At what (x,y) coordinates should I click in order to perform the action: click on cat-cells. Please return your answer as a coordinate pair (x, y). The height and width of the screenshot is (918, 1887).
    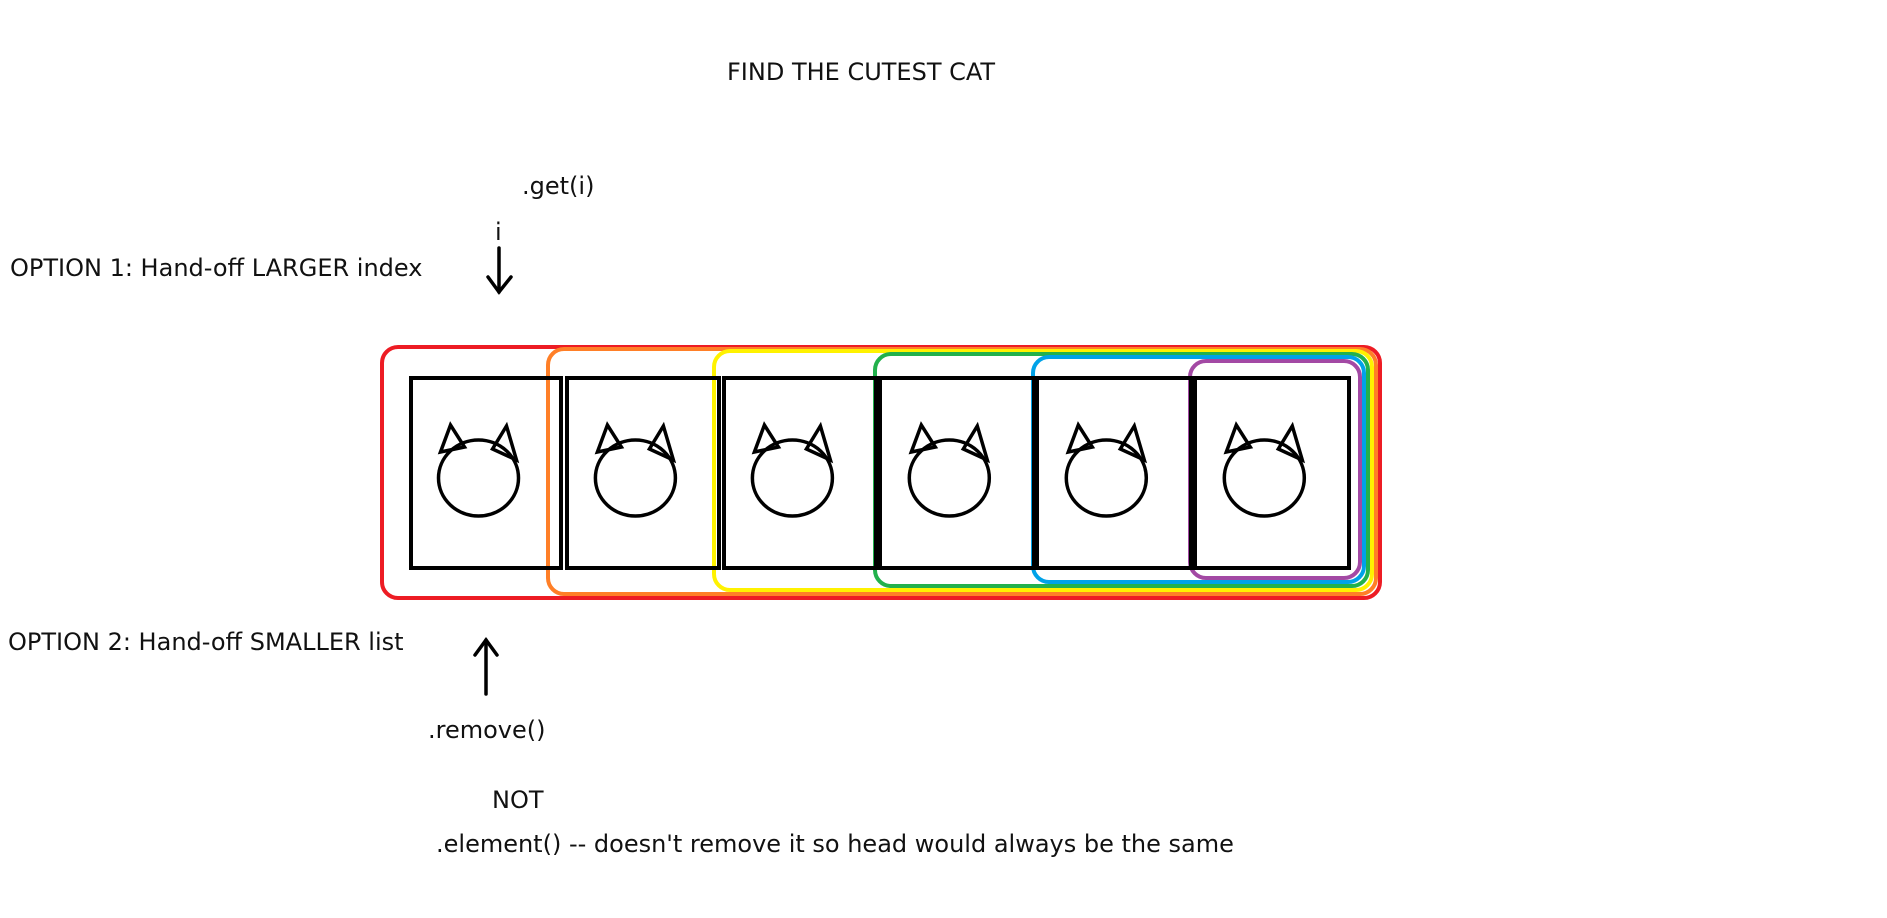
    Looking at the image, I should click on (880, 473).